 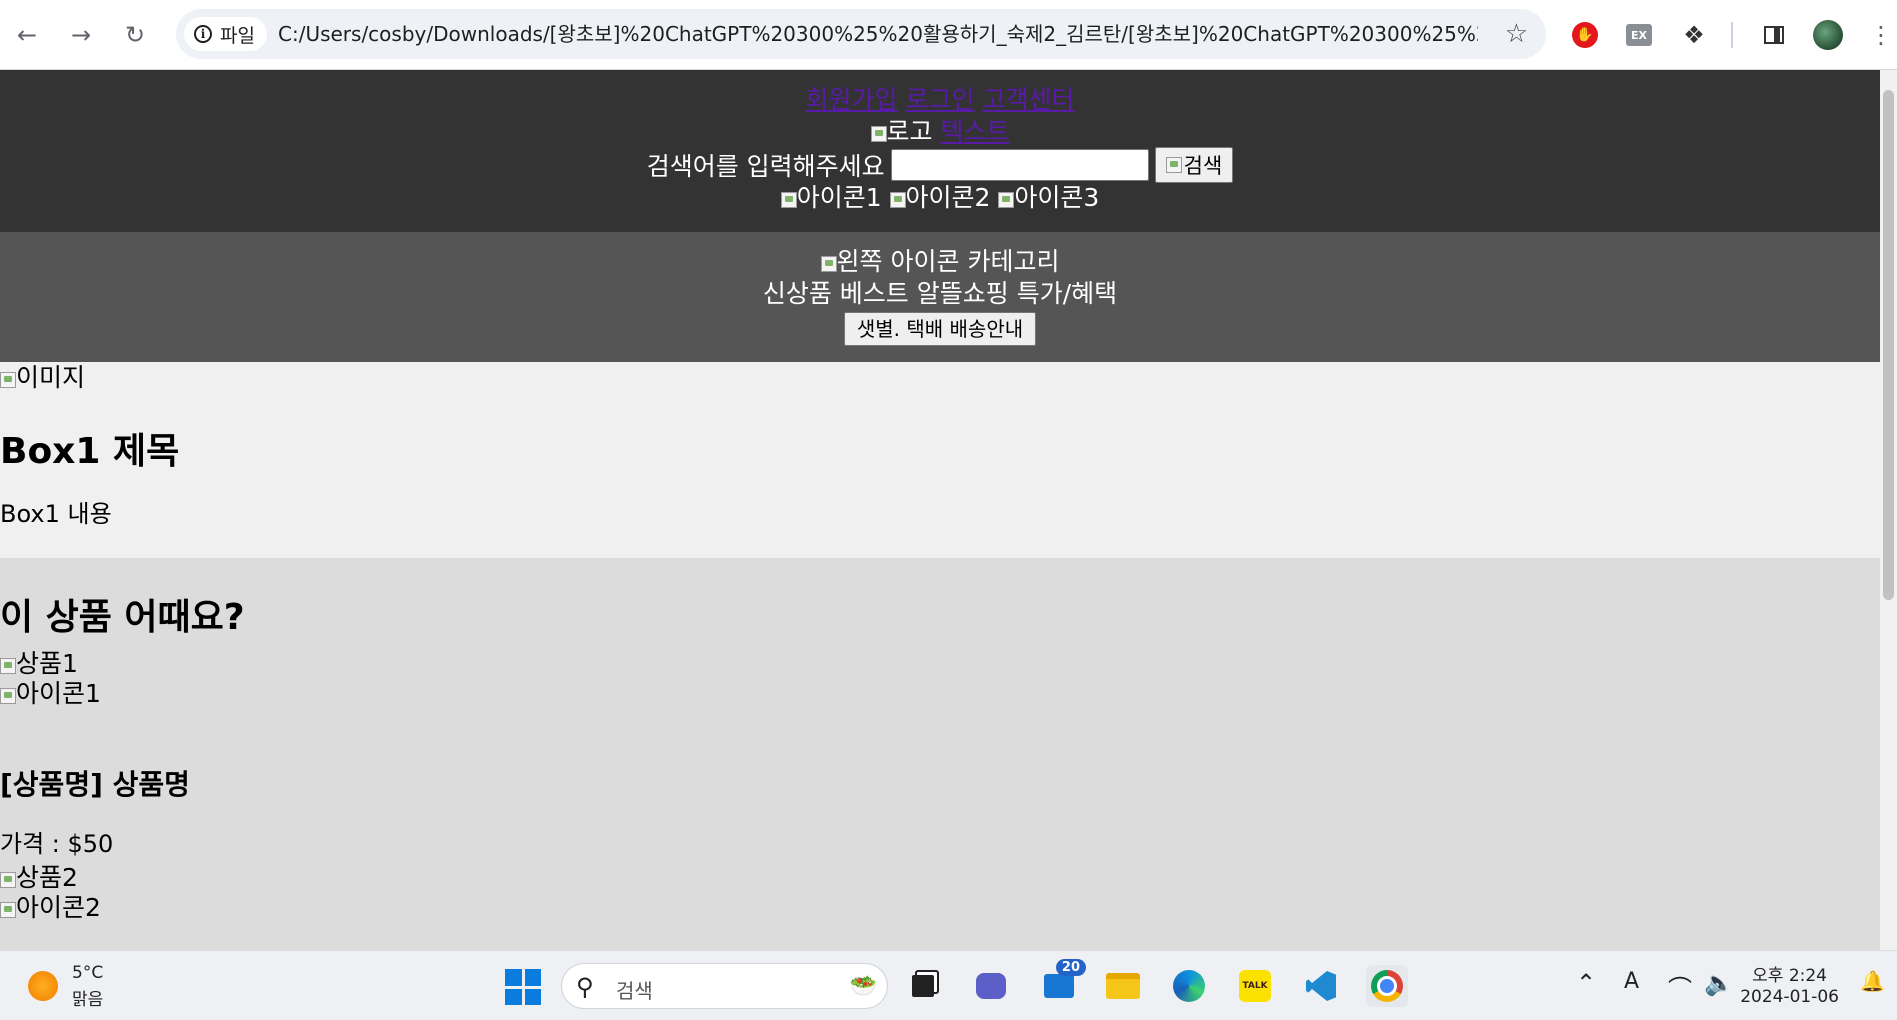 I want to click on forward-arrow-icon: →, so click(x=81, y=35).